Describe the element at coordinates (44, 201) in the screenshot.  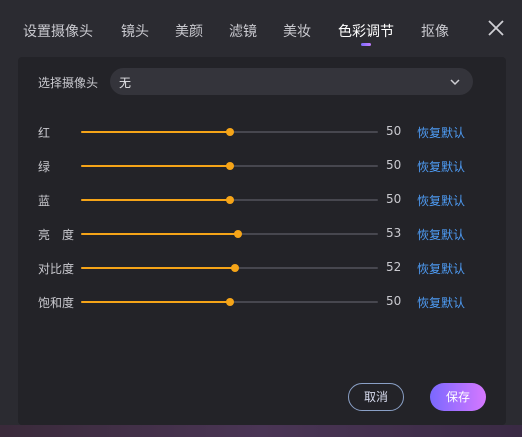
I see `slider-label: 蓝` at that location.